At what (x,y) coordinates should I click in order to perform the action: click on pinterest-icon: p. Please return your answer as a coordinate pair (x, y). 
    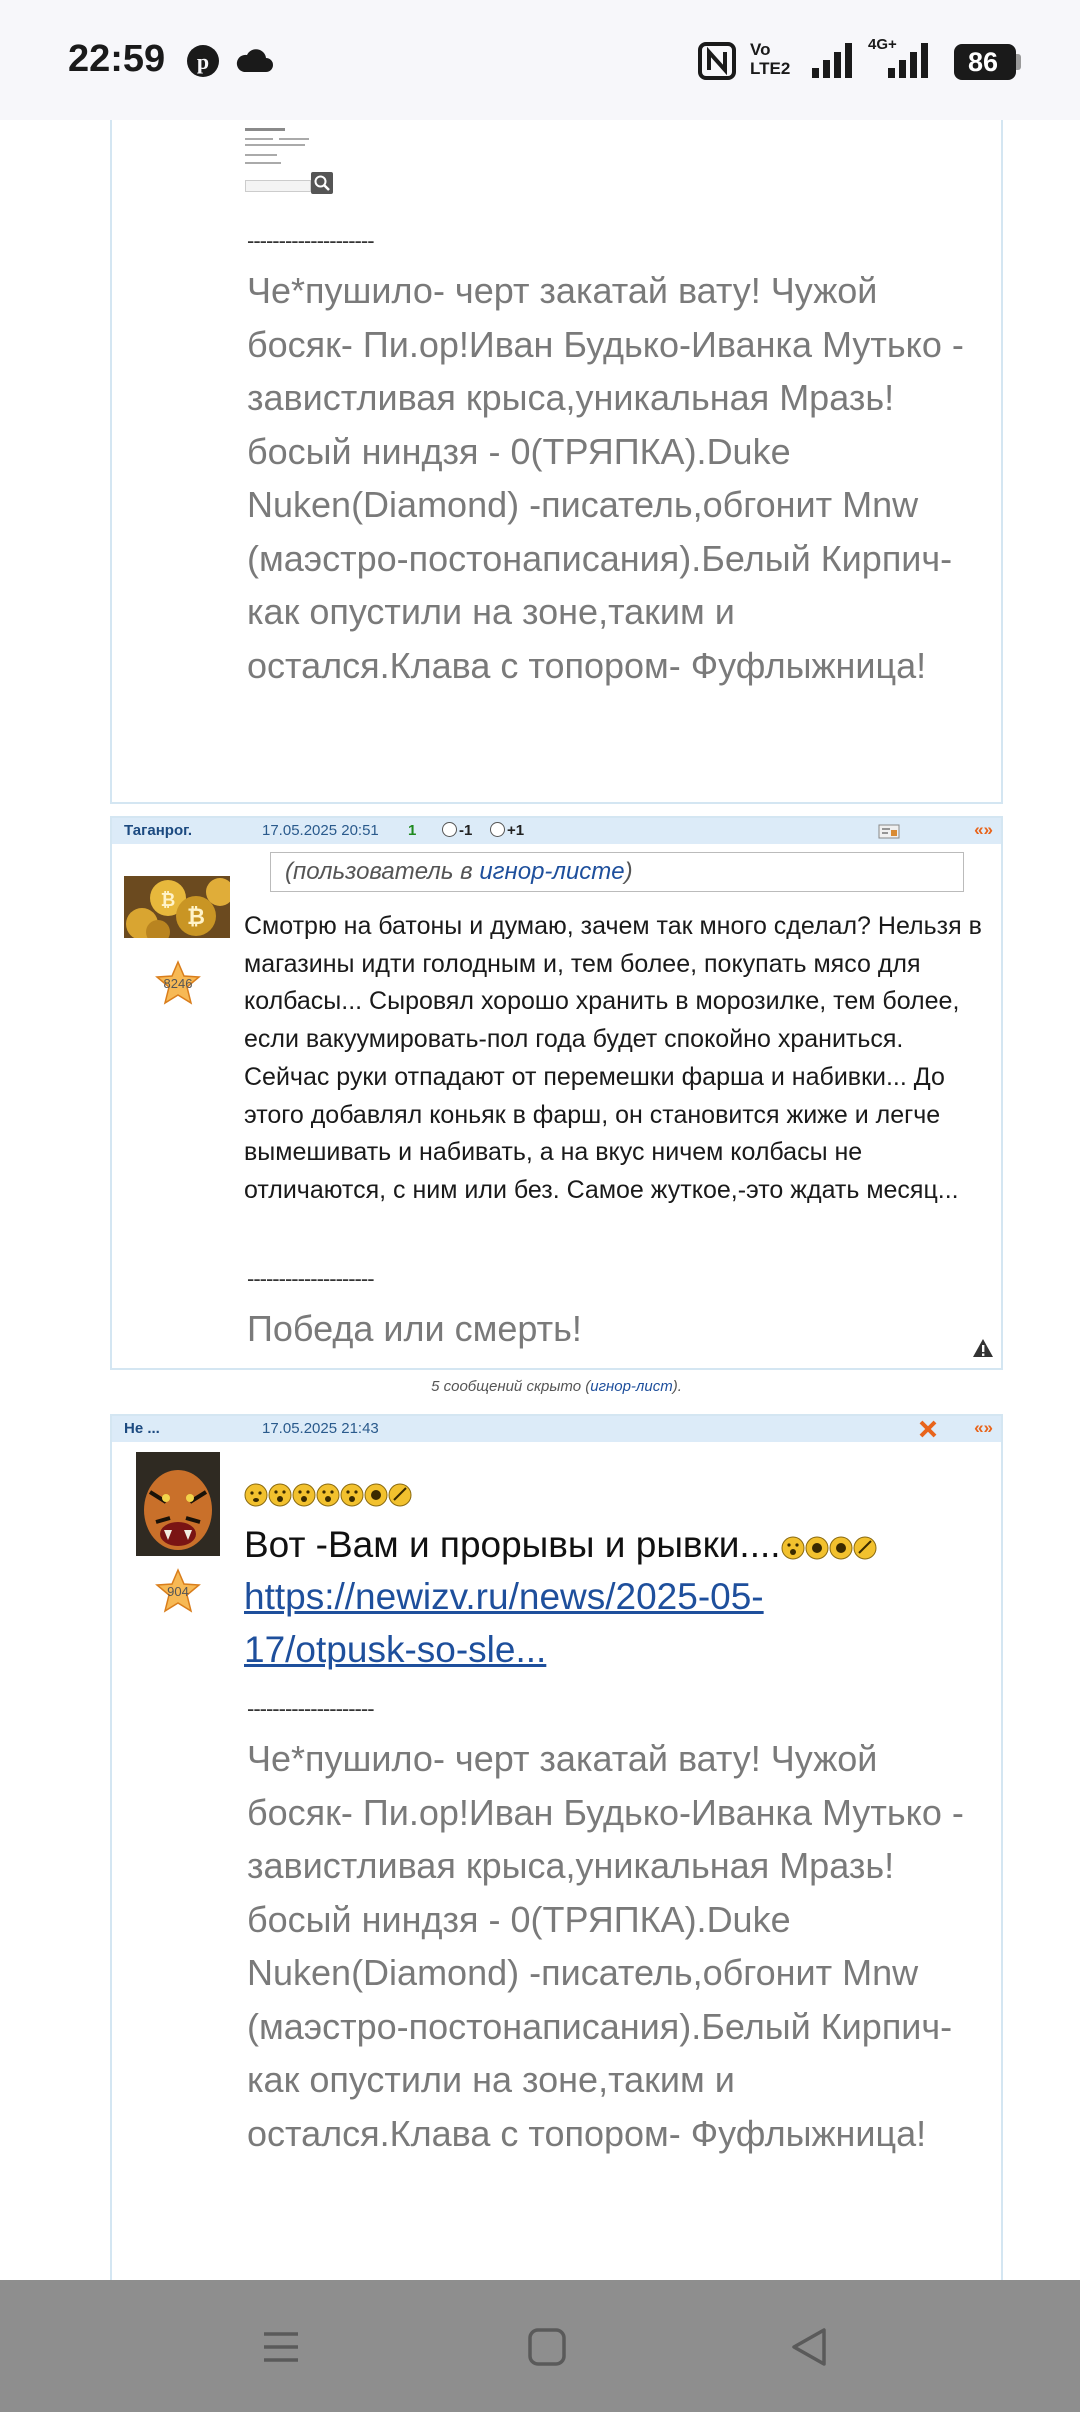
    Looking at the image, I should click on (203, 61).